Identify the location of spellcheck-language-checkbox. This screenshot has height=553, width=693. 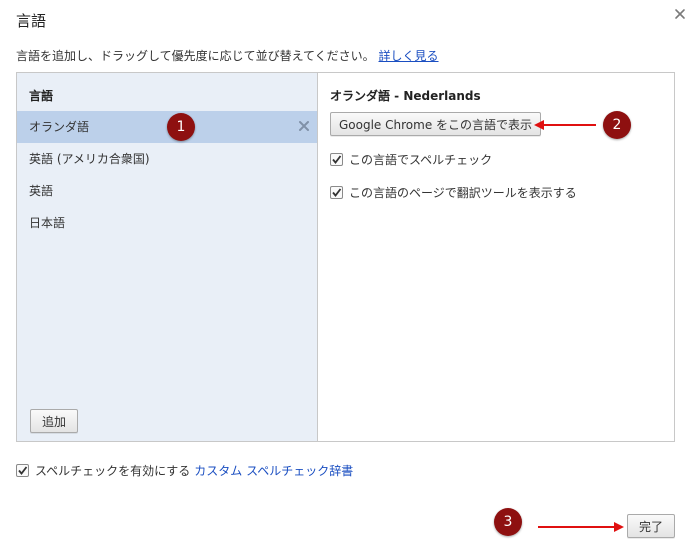
(336, 159).